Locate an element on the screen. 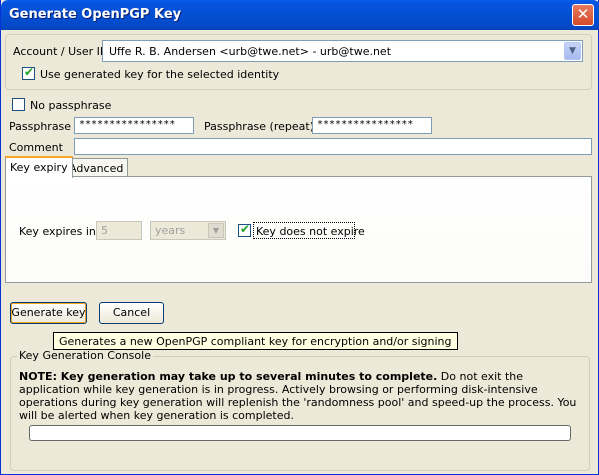 The height and width of the screenshot is (475, 599). close-button: ✕ is located at coordinates (583, 15).